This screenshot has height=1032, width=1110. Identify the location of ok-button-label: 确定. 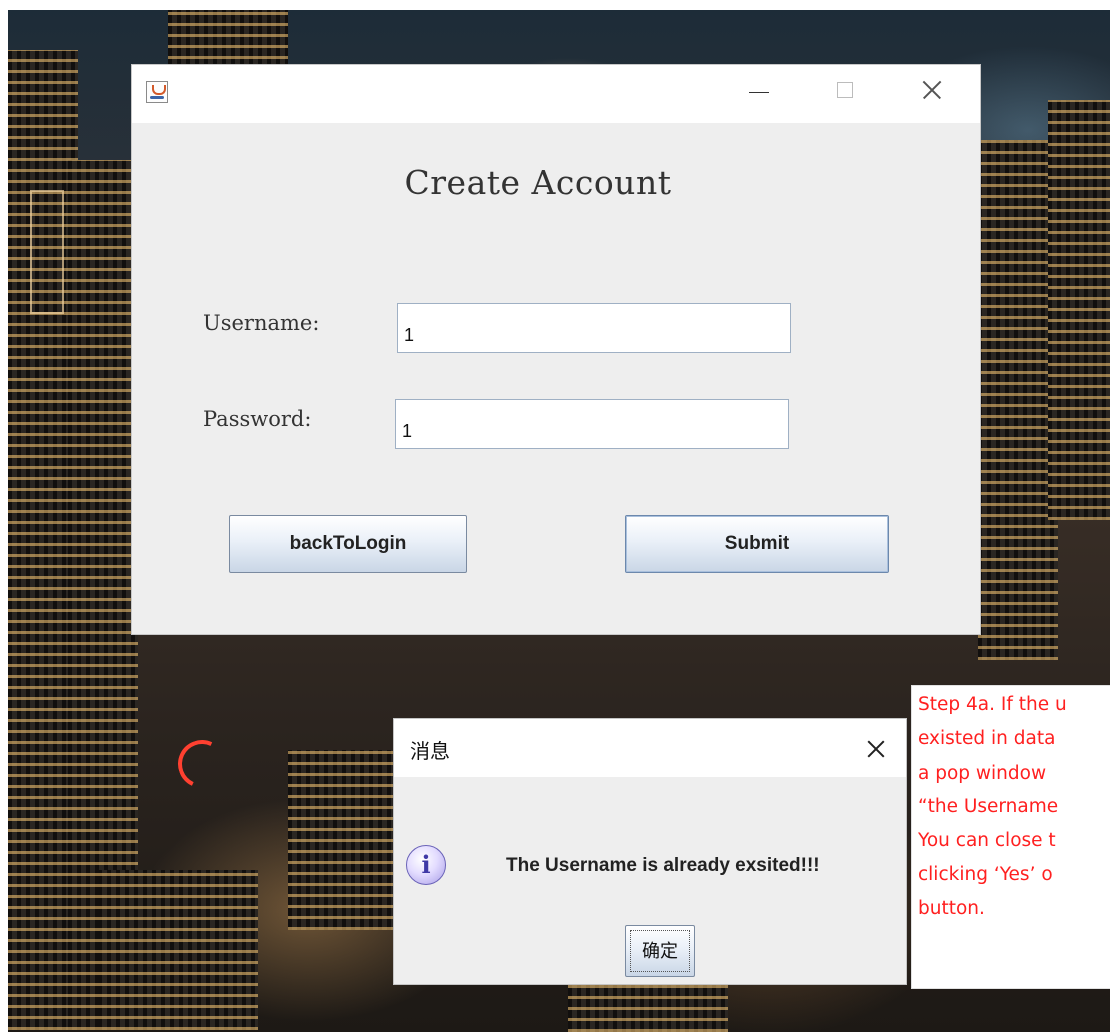
(660, 951).